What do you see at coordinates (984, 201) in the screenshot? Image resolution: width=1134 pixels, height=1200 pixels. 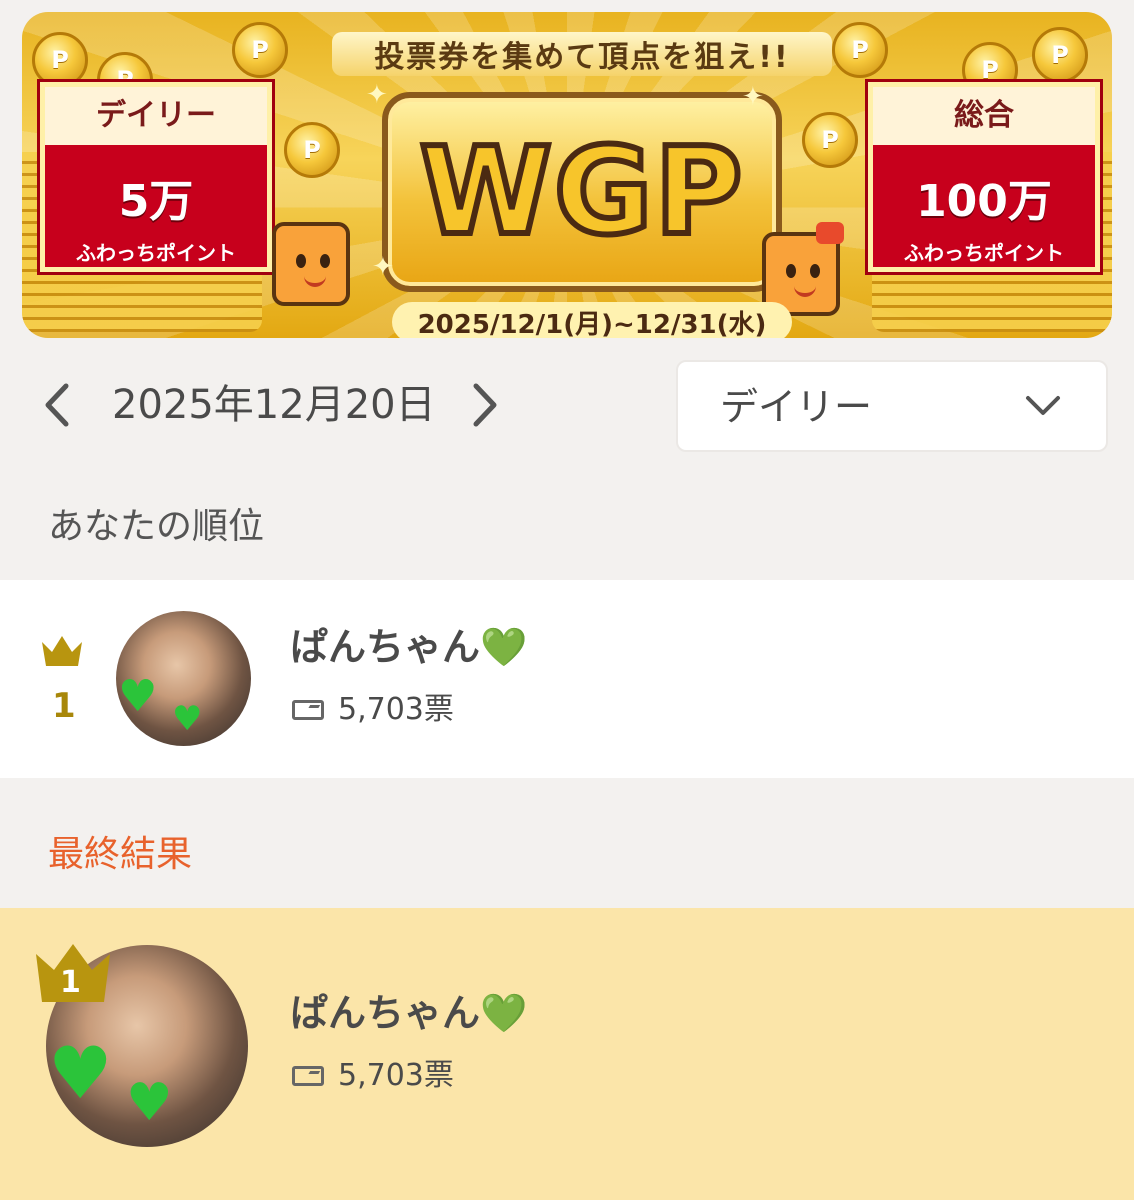 I see `overall-prize-amount: 100万` at bounding box center [984, 201].